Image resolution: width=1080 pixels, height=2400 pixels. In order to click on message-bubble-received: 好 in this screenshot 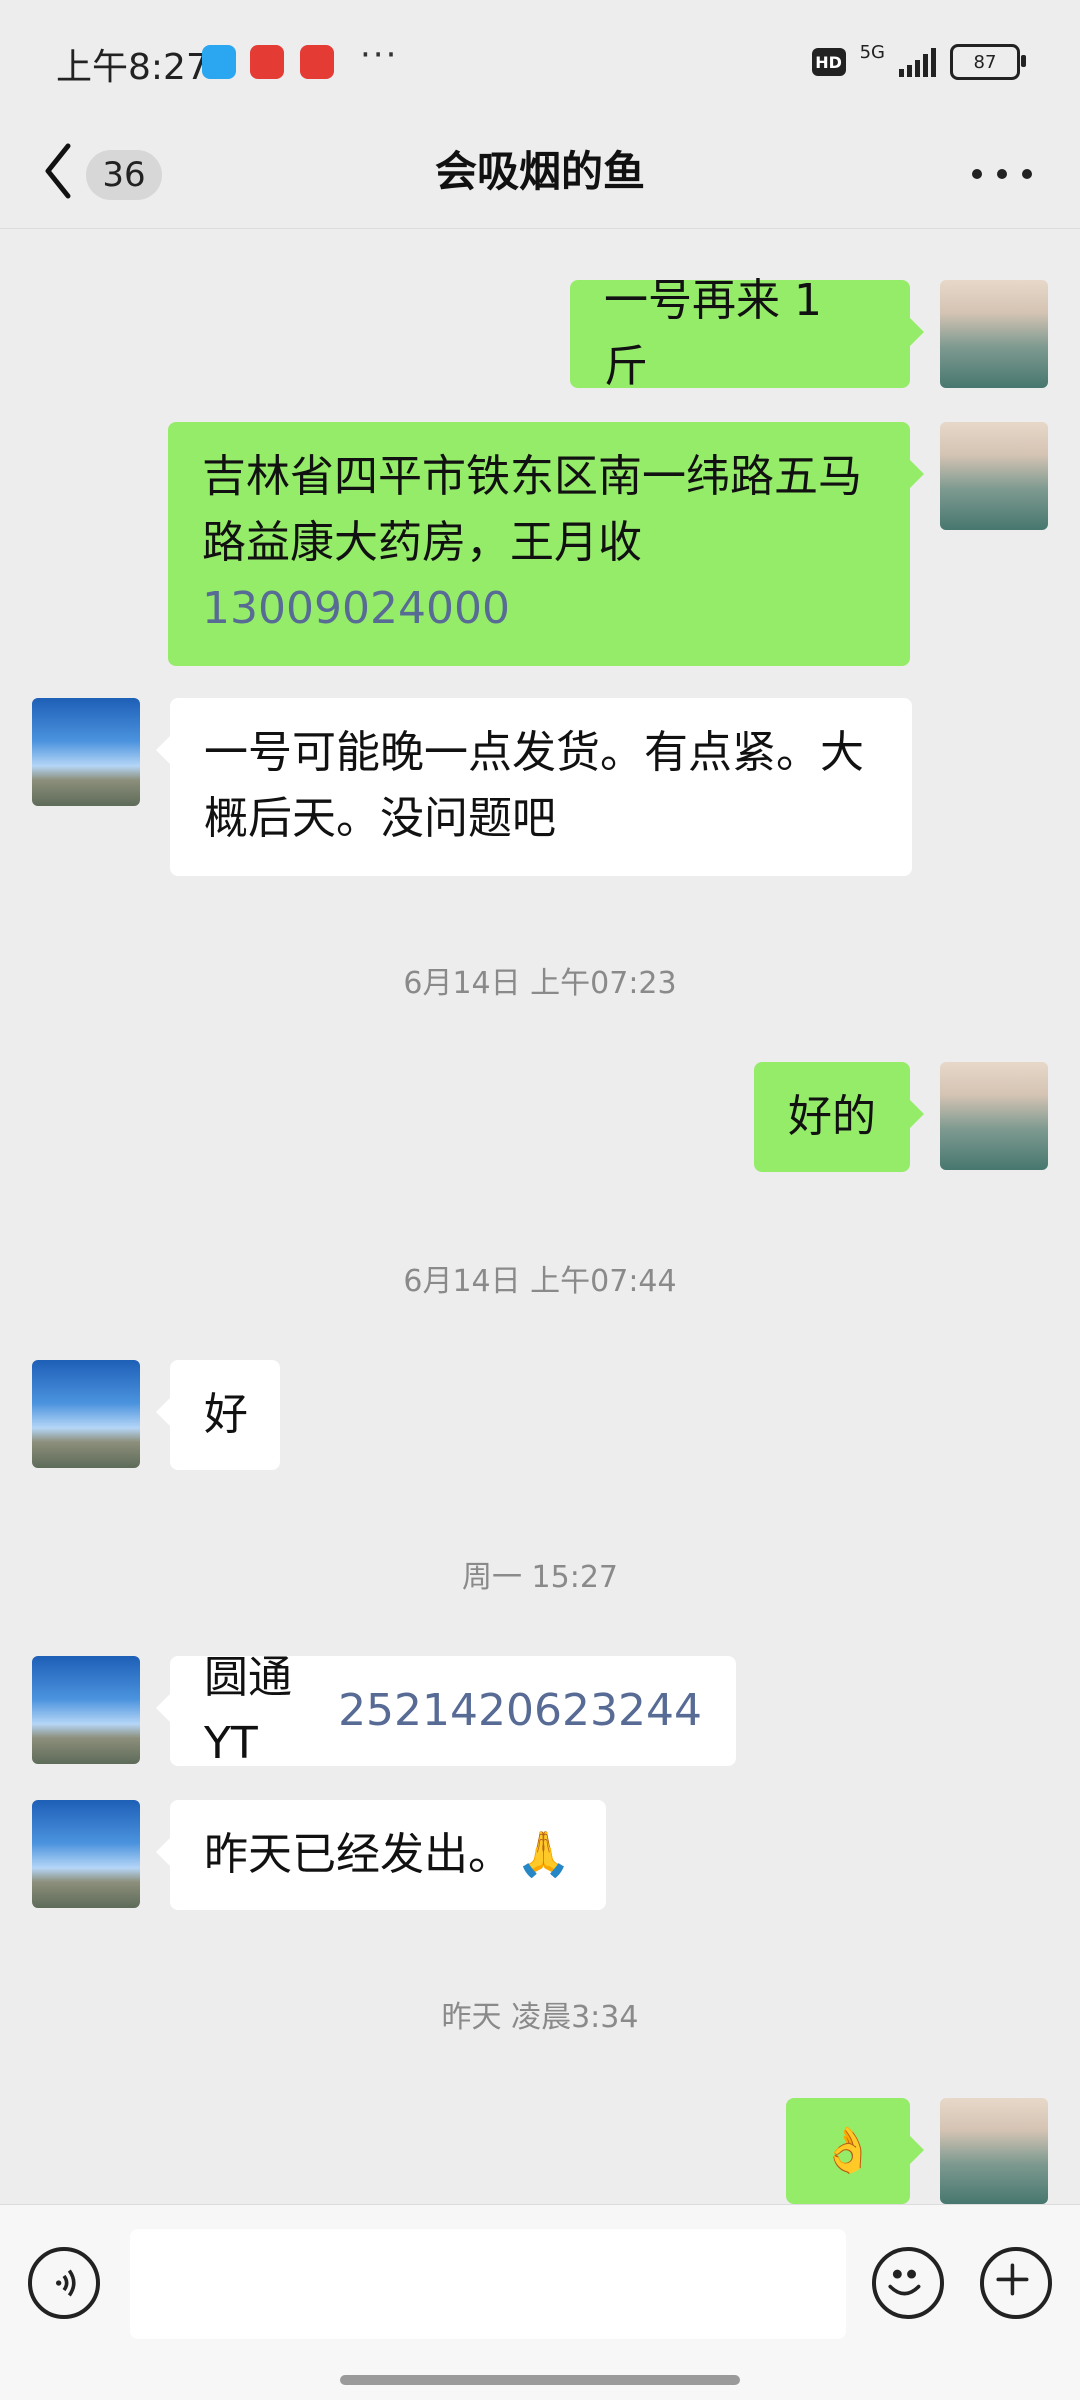, I will do `click(218, 1415)`.